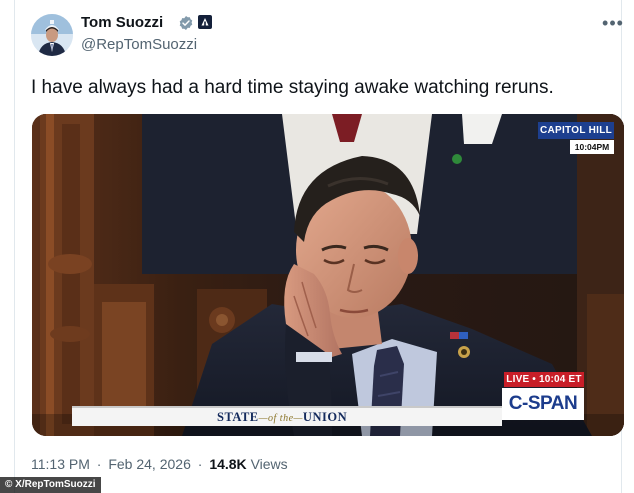  What do you see at coordinates (227, 464) in the screenshot?
I see `views-count: 14.8K` at bounding box center [227, 464].